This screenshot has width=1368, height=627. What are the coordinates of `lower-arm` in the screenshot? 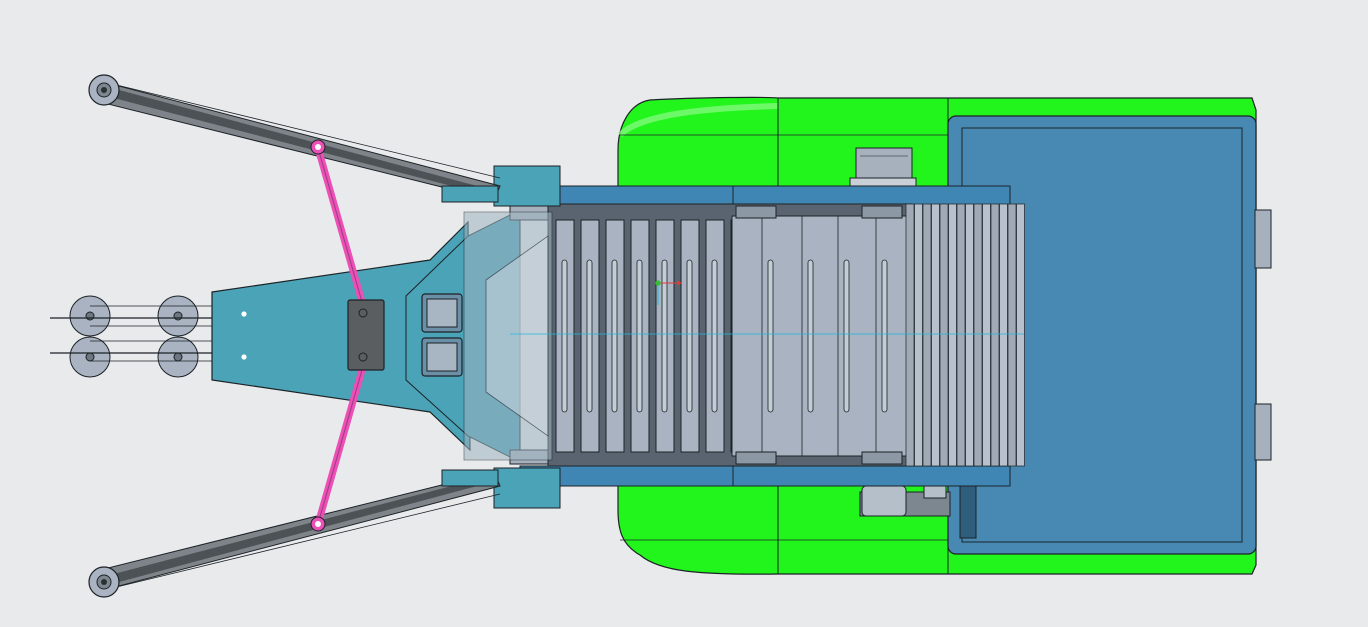 It's located at (294, 533).